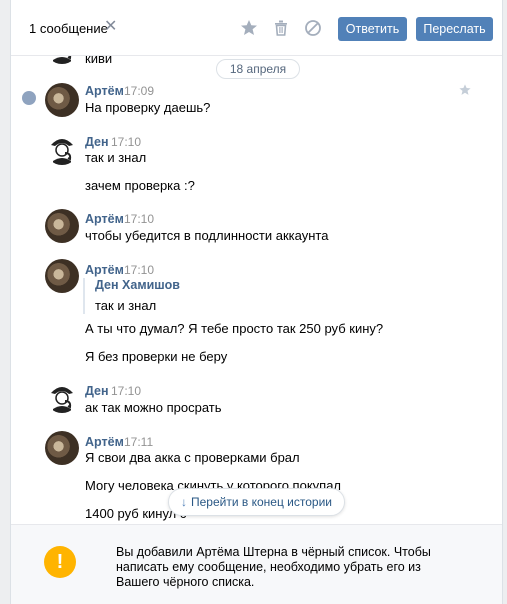 The image size is (507, 604). I want to click on message-time: 17:09, so click(139, 91).